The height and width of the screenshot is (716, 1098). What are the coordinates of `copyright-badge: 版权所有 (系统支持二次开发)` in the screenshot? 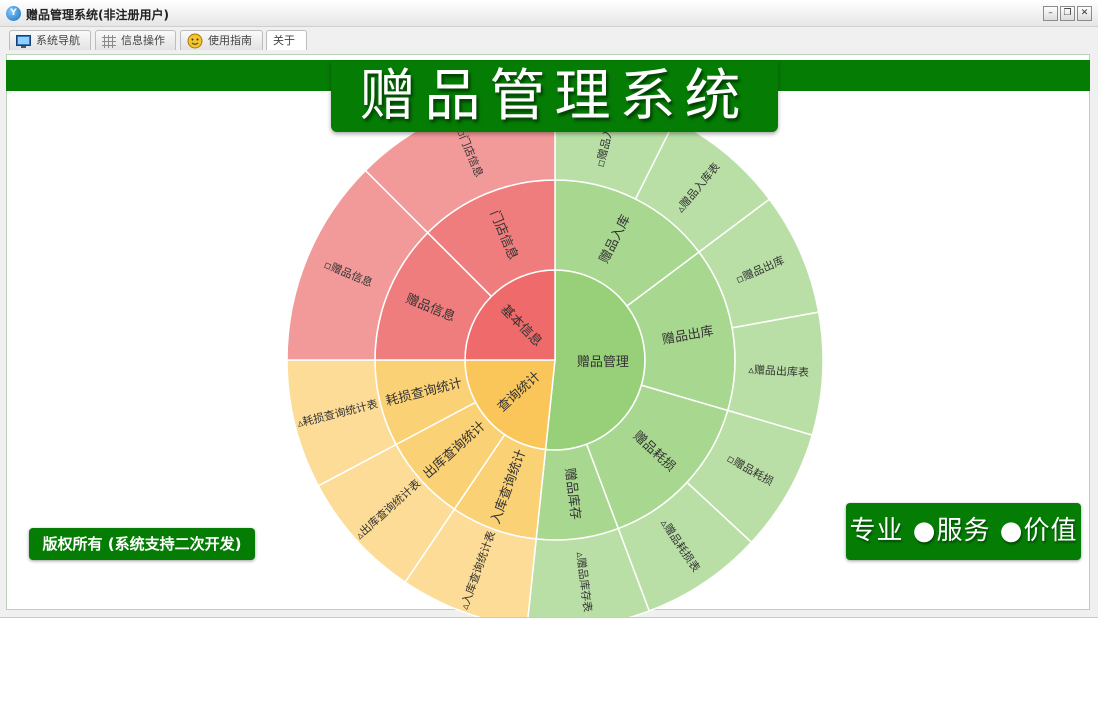 It's located at (142, 544).